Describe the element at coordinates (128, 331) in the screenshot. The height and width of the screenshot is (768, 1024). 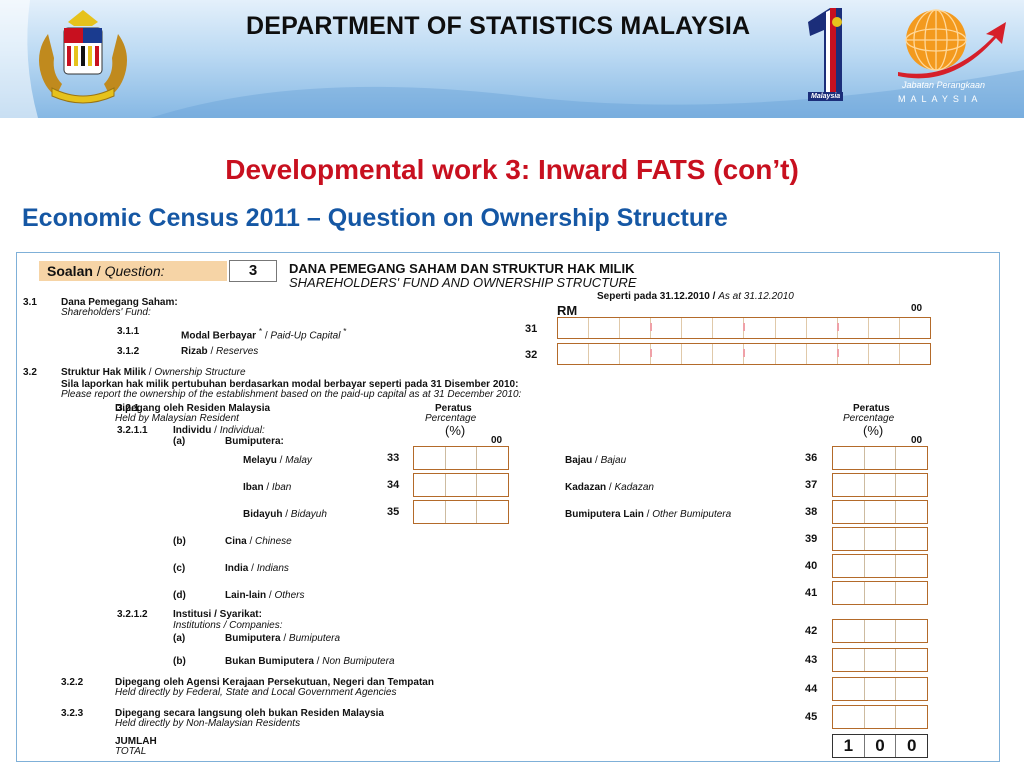
I see `item-3-1-1-number: 3.1.1` at that location.